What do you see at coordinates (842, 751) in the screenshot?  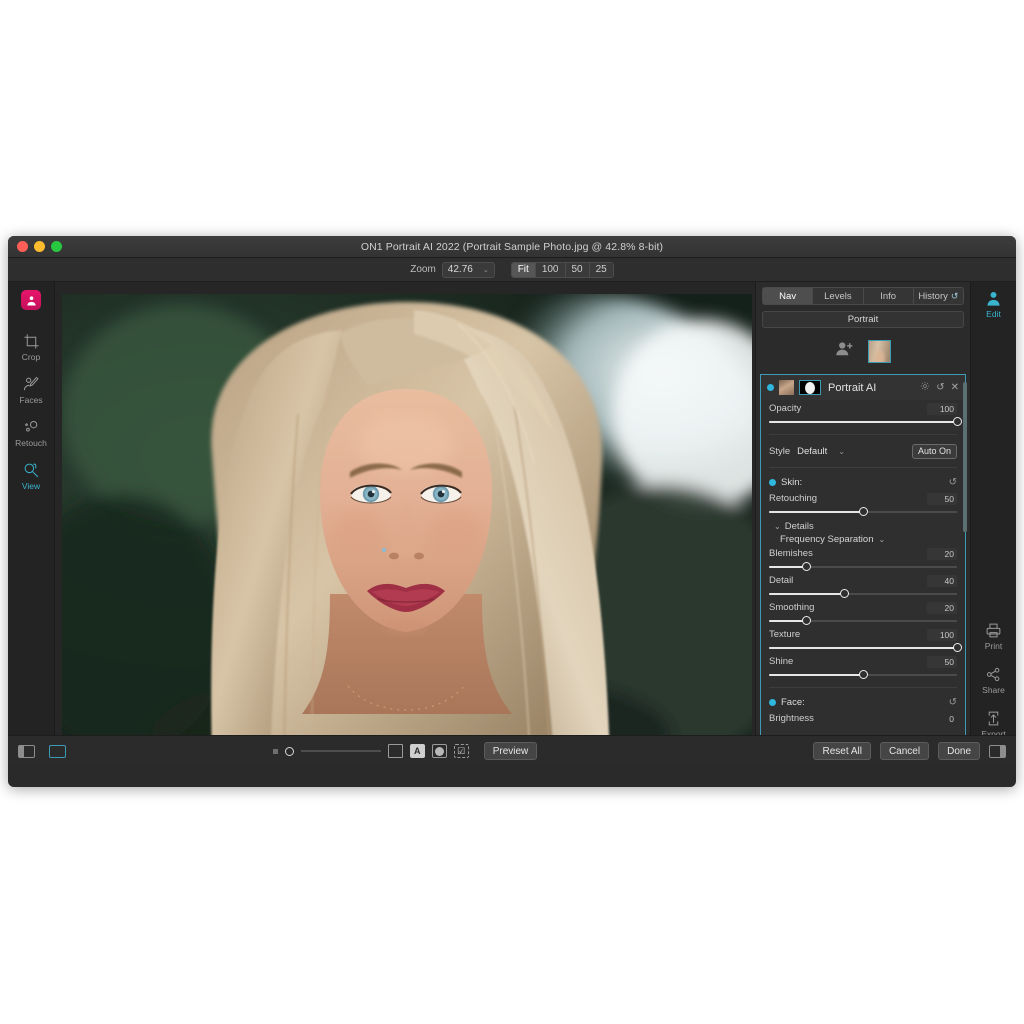 I see `reset-all-button: Reset All` at bounding box center [842, 751].